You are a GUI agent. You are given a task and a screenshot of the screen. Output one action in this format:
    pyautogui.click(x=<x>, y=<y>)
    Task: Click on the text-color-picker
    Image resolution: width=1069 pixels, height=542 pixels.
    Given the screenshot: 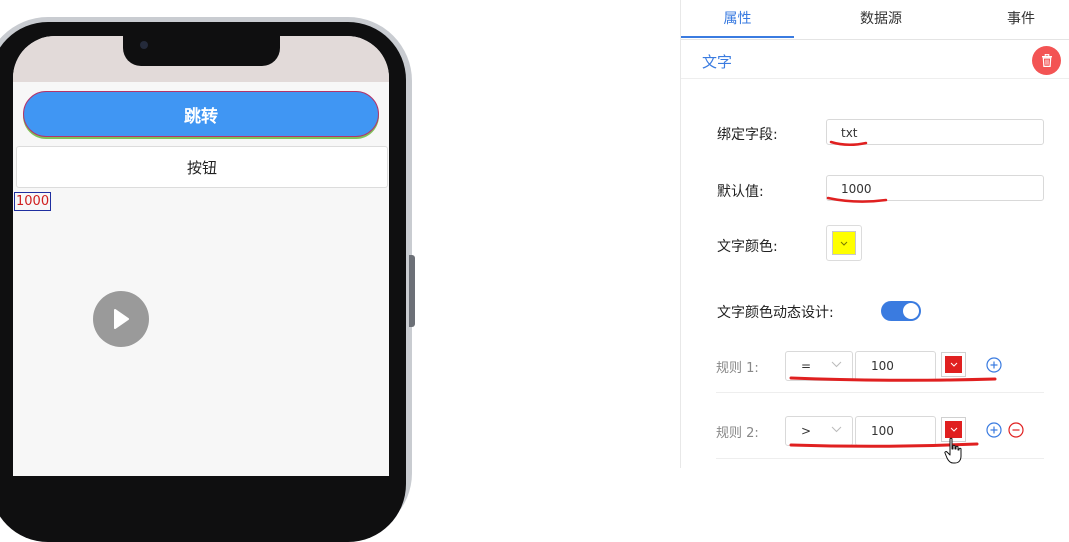 What is the action you would take?
    pyautogui.click(x=844, y=243)
    